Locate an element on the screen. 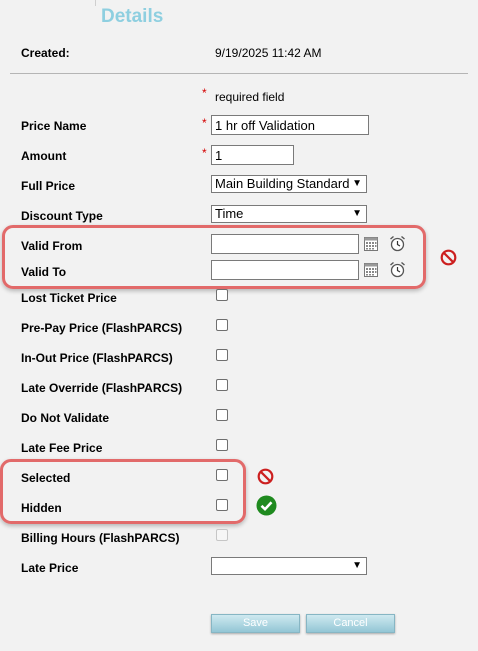 The image size is (478, 651). tab-divider is located at coordinates (95, 3).